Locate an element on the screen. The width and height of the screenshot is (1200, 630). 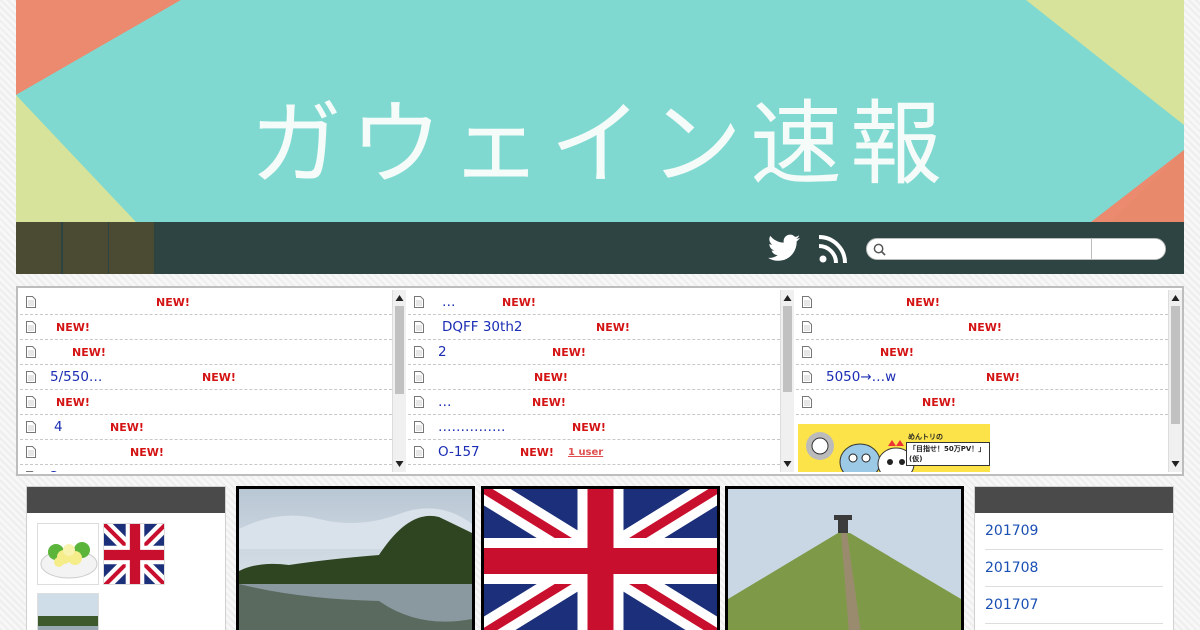
archive-link: 201709 is located at coordinates (1074, 531).